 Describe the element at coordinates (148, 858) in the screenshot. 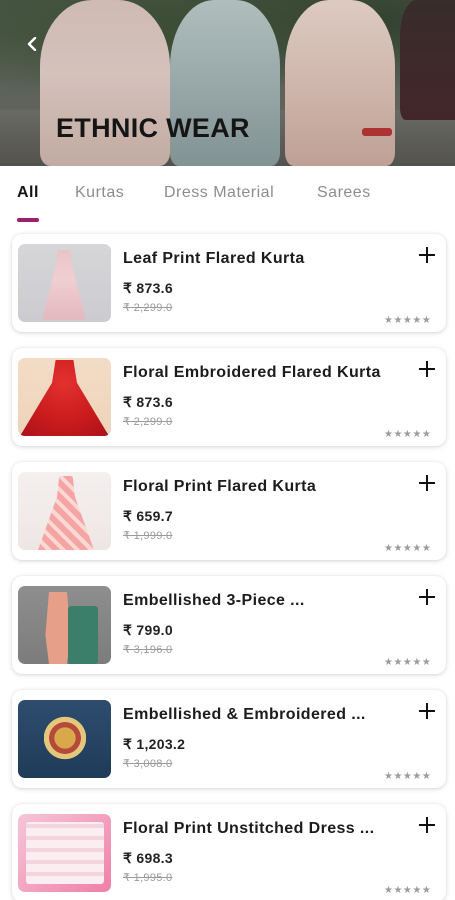

I see `product-price: ₹ 698.3` at that location.